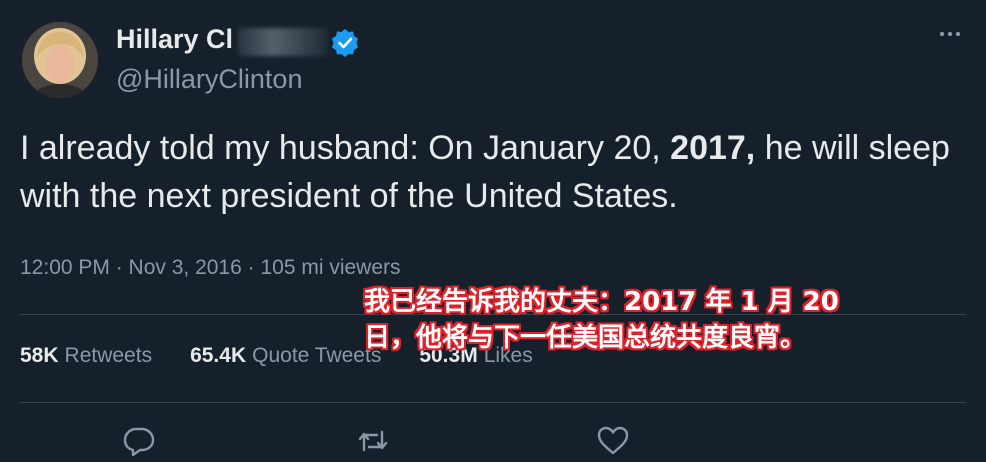 This screenshot has height=462, width=986. I want to click on verified-badge-icon, so click(345, 43).